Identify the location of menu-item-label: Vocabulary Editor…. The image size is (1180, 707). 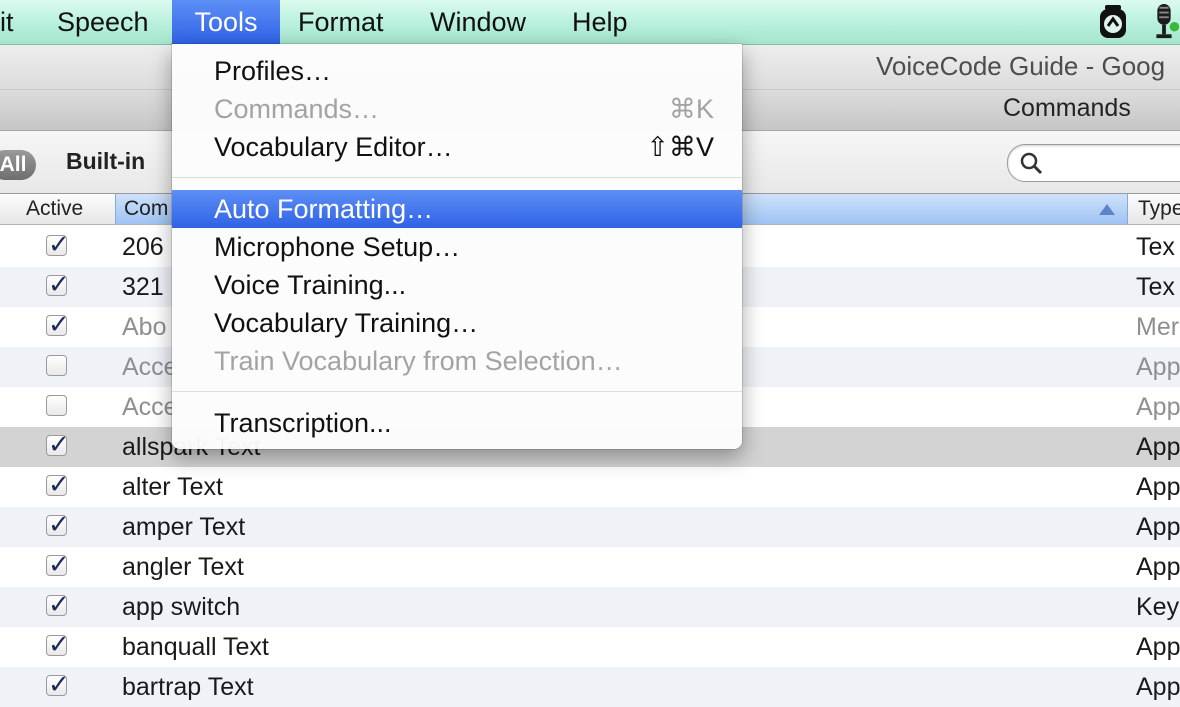
(333, 147).